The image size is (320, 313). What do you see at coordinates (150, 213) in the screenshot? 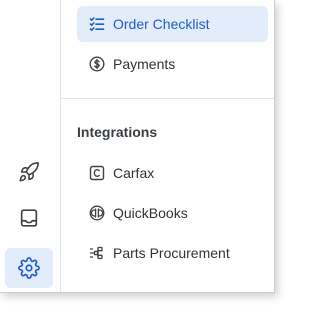
I see `menu-item-label: QuickBooks` at bounding box center [150, 213].